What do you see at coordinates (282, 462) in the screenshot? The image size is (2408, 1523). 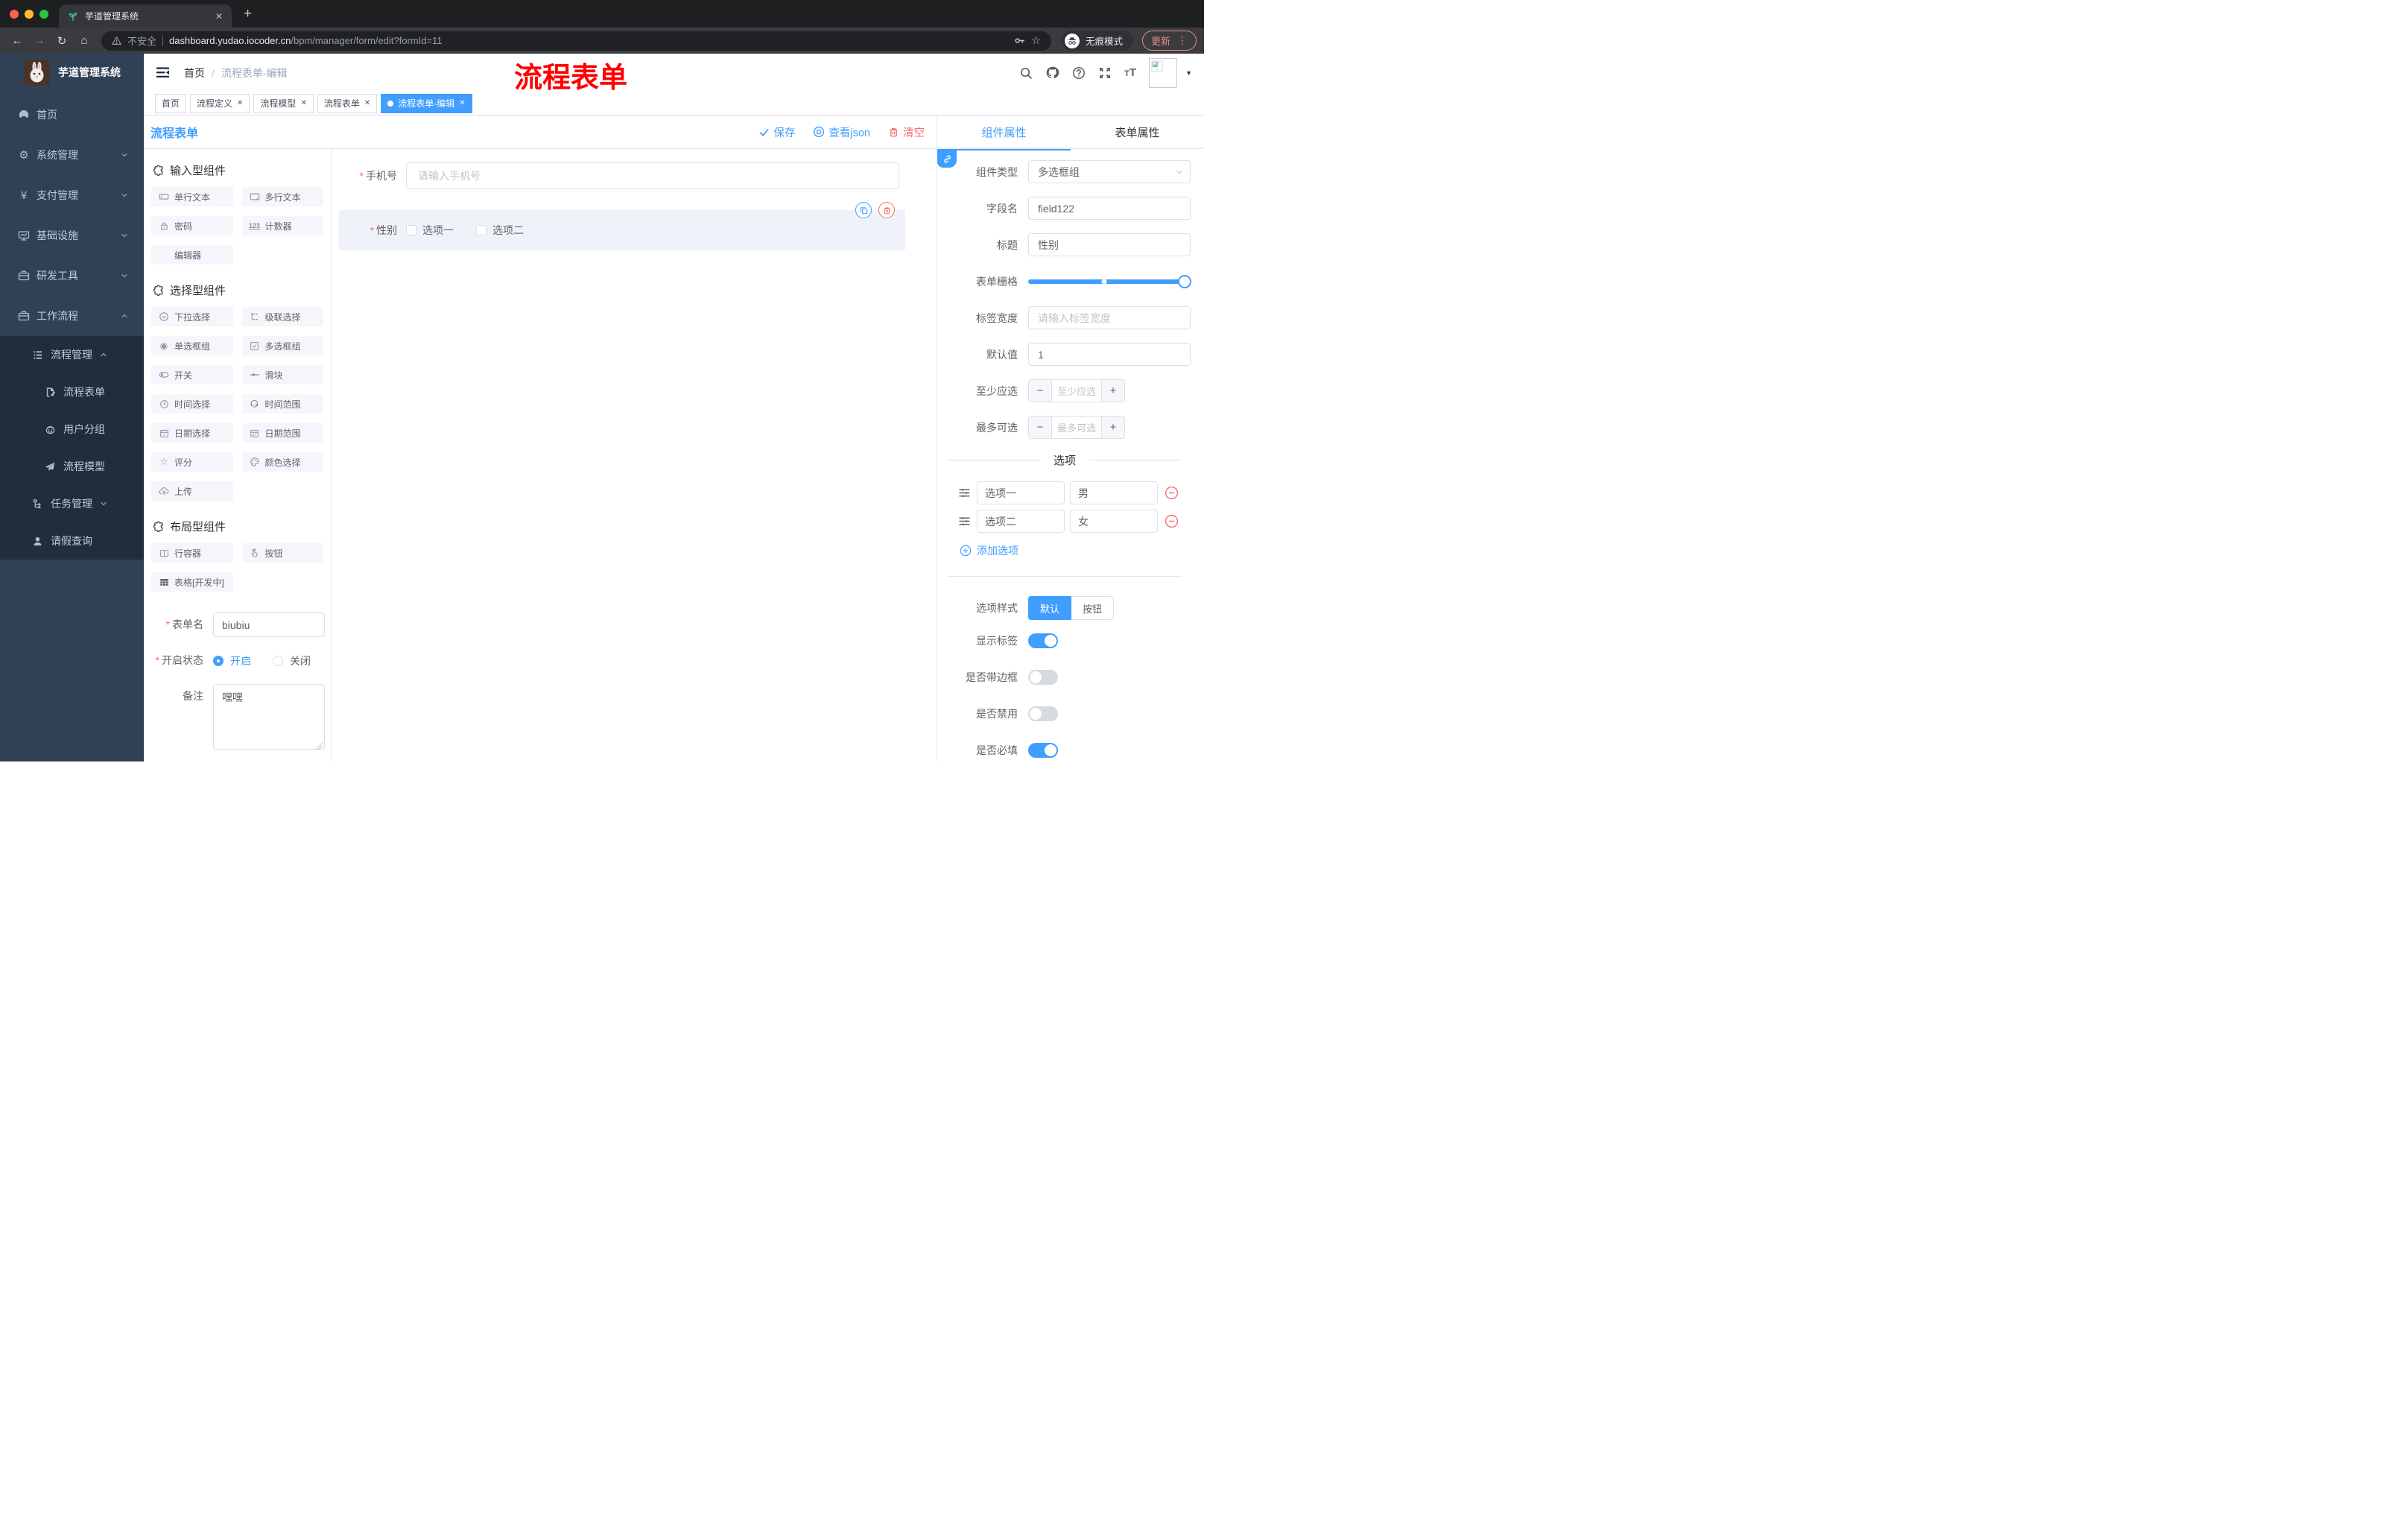 I see `palette-item-color-picker: 颜色选择` at bounding box center [282, 462].